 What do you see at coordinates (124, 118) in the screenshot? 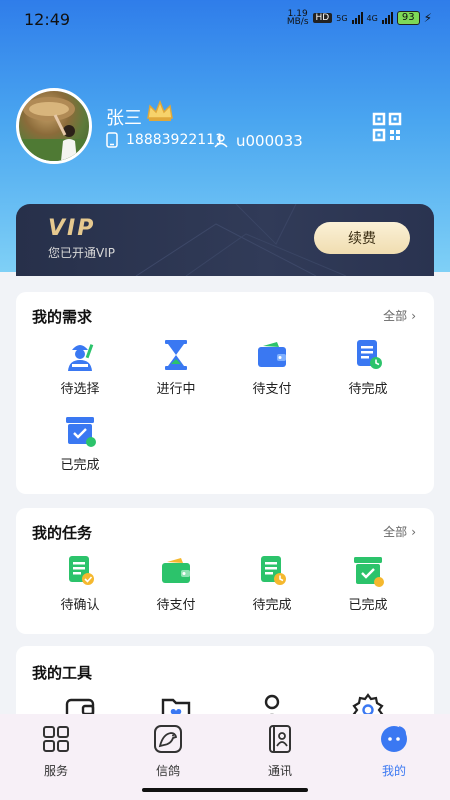
I see `user-name: 张三` at bounding box center [124, 118].